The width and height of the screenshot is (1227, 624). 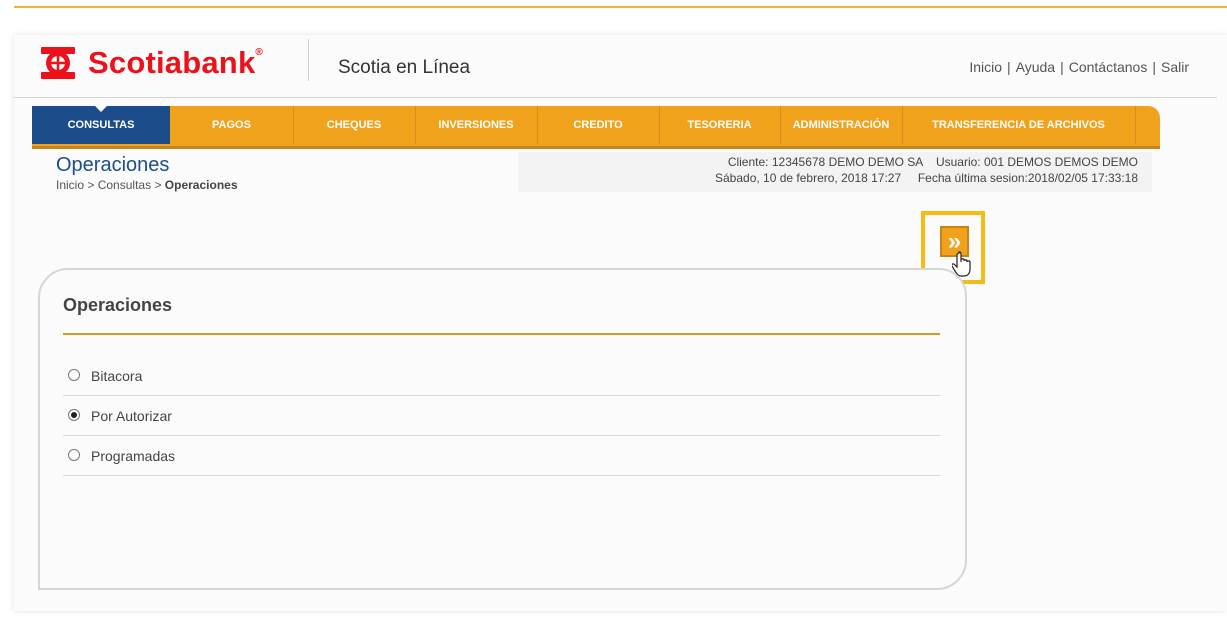 I want to click on radio-por-autorizar, so click(x=74, y=415).